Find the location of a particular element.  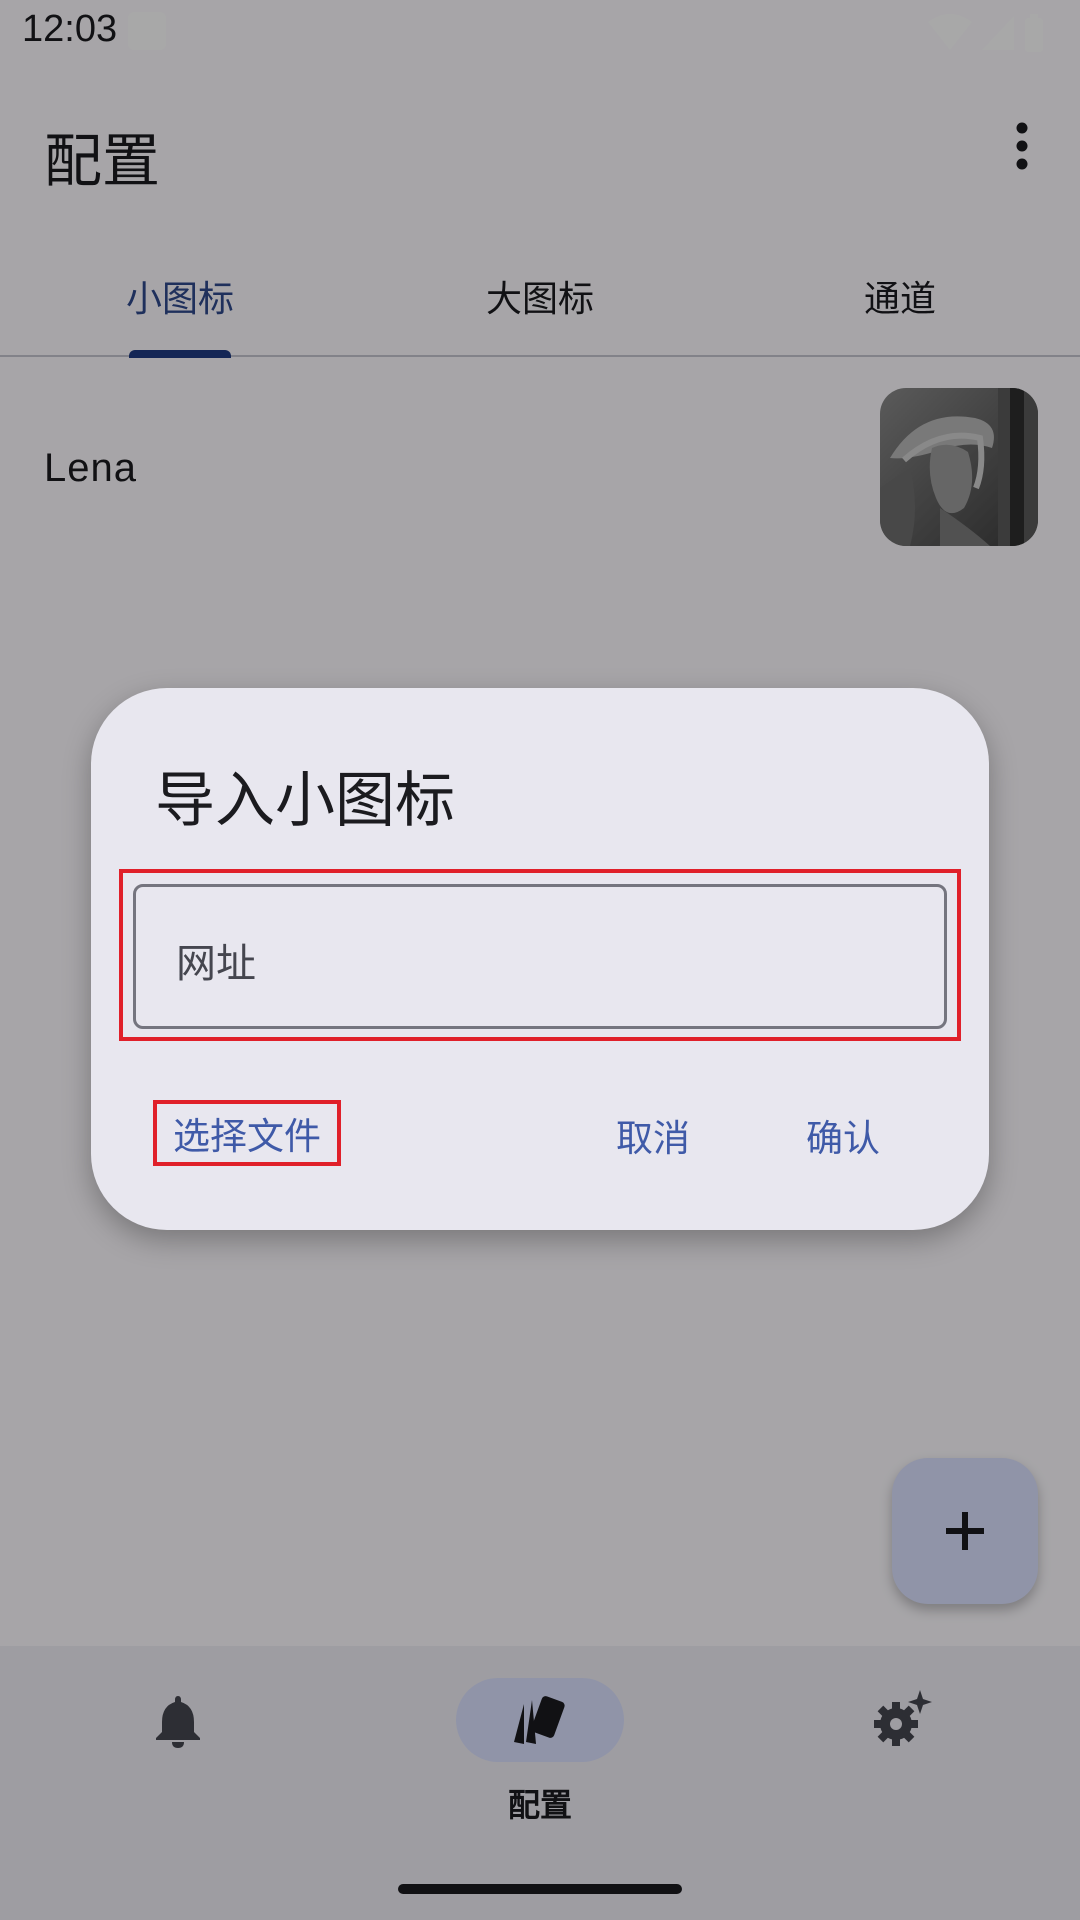

choose-file-button: 选择文件 is located at coordinates (247, 1133).